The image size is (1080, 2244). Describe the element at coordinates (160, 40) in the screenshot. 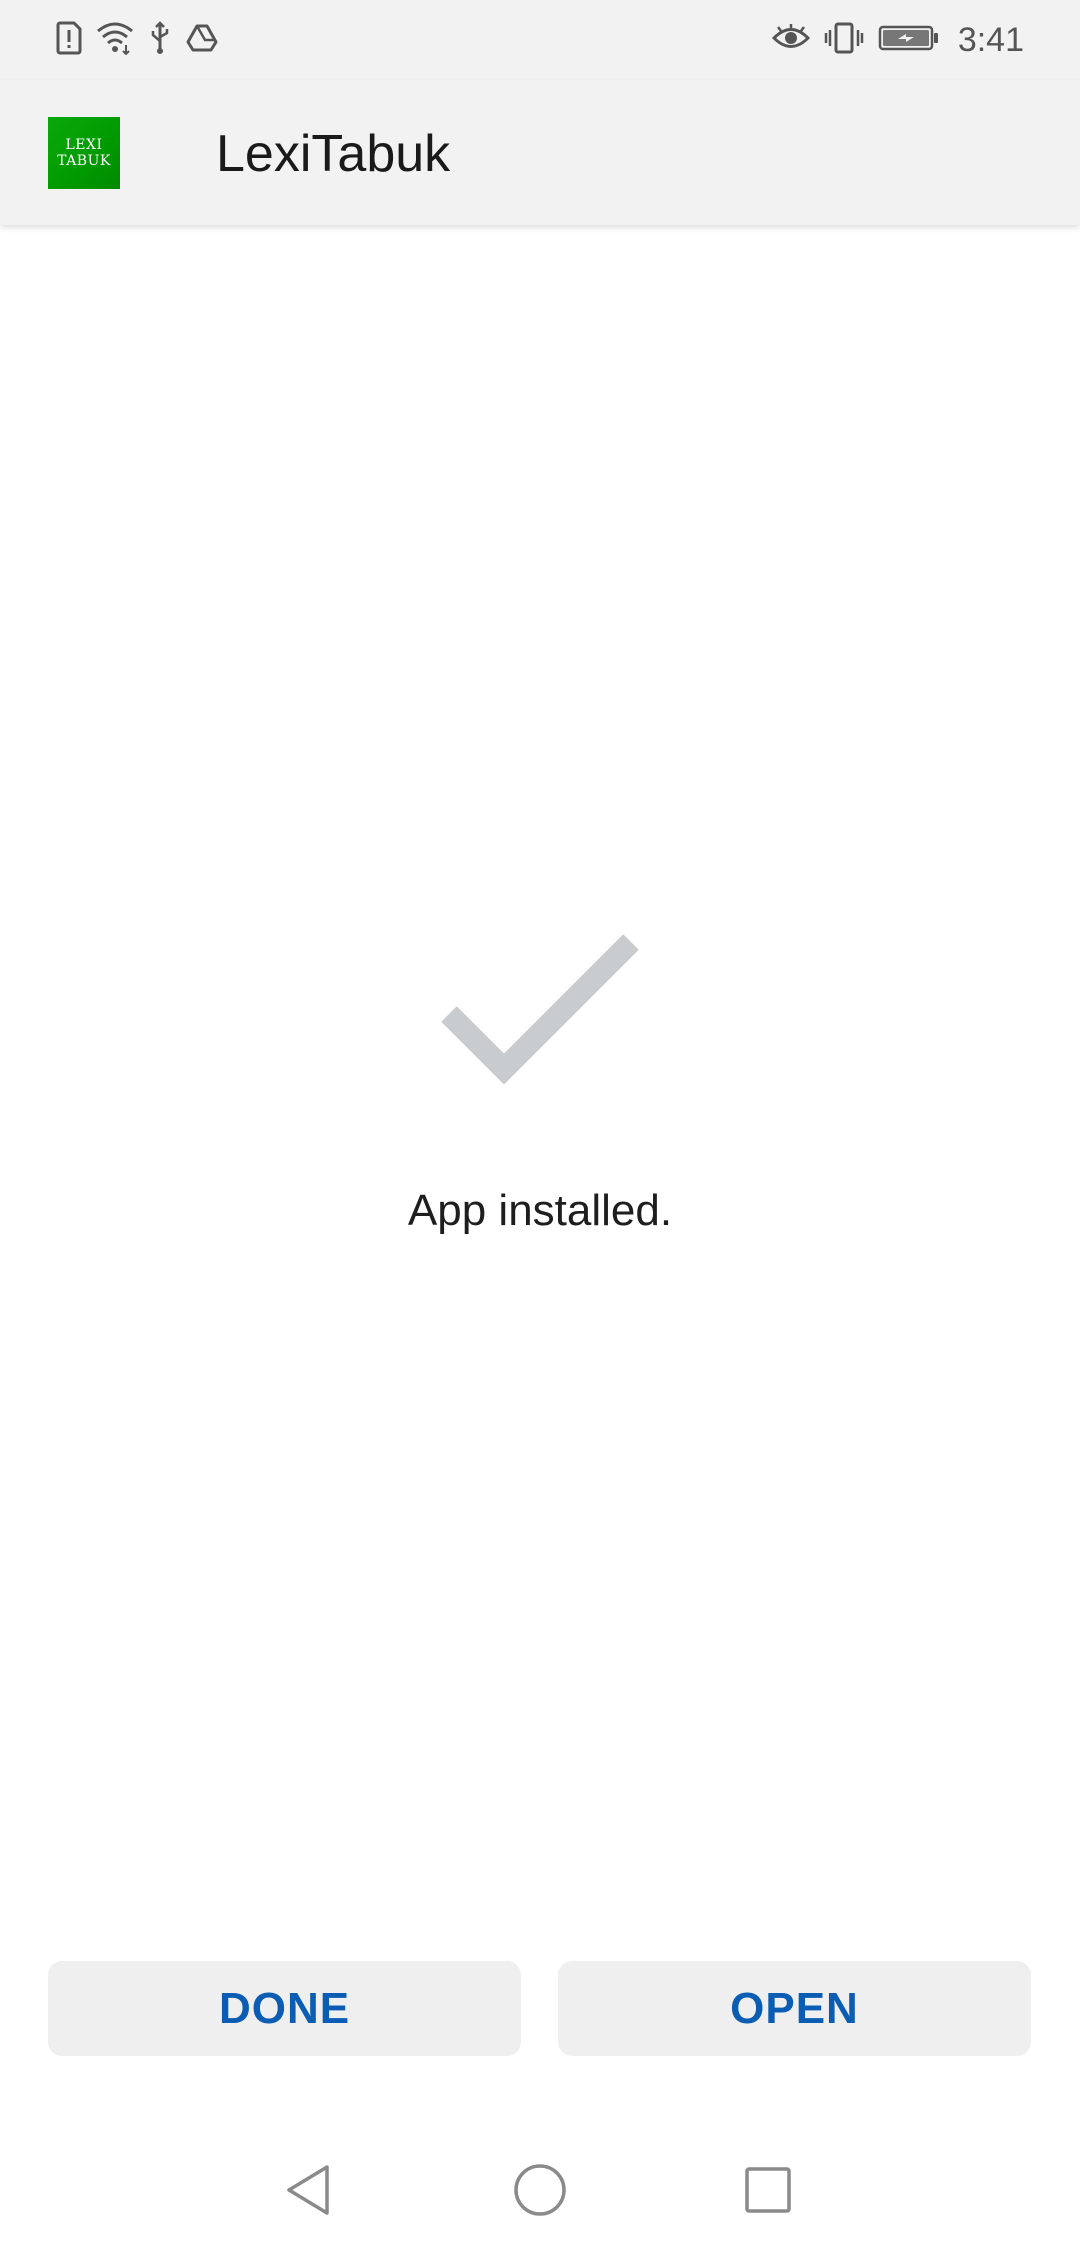

I see `usb-icon` at that location.